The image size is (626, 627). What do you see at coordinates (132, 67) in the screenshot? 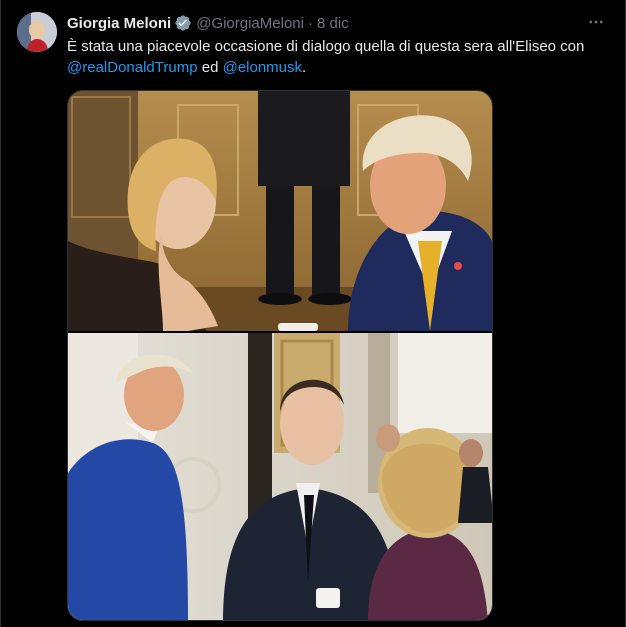
I see `mention-realdonaldtrump: @realDonaldTrump` at bounding box center [132, 67].